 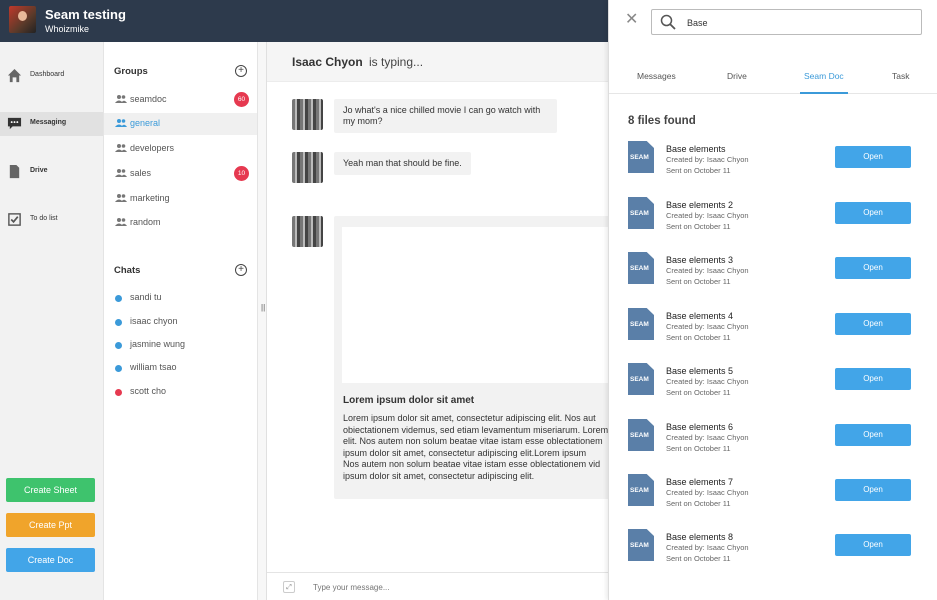 What do you see at coordinates (824, 76) in the screenshot?
I see `tab-seam-doc: Seam Doc` at bounding box center [824, 76].